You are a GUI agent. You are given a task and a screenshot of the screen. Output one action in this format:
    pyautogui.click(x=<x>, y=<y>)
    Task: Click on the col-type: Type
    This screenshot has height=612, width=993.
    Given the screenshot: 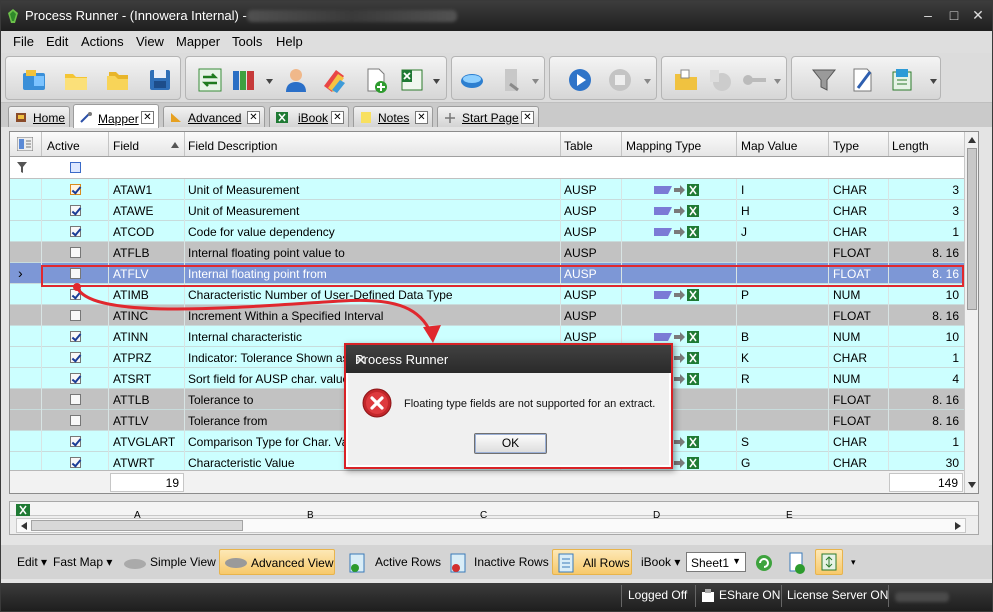 What is the action you would take?
    pyautogui.click(x=846, y=146)
    